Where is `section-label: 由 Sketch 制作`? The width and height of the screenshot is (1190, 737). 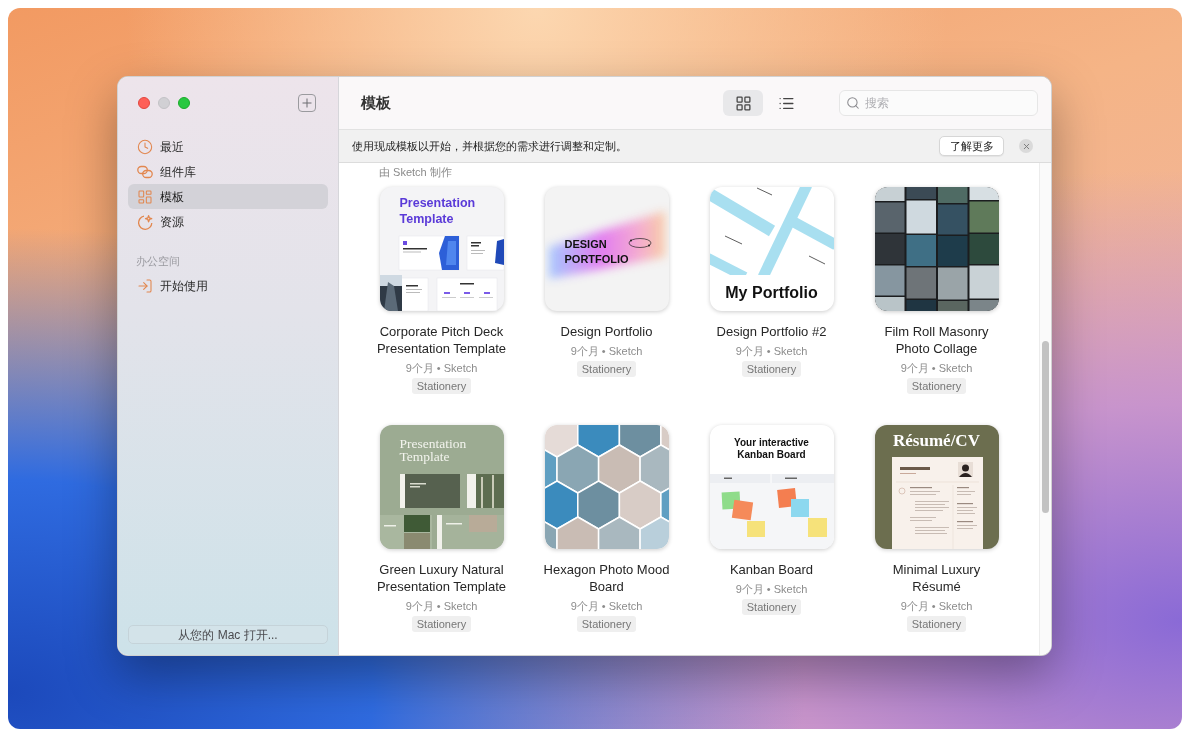 section-label: 由 Sketch 制作 is located at coordinates (415, 172).